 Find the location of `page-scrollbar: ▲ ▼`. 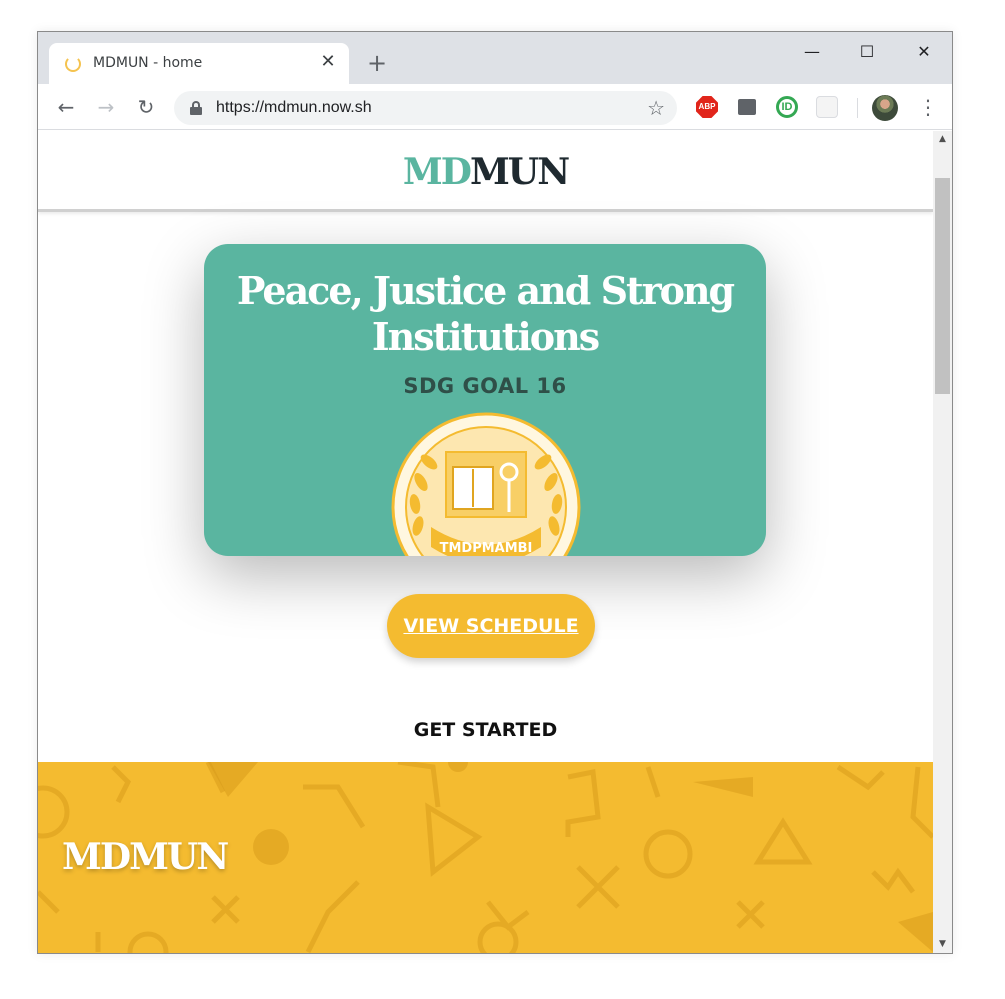

page-scrollbar: ▲ ▼ is located at coordinates (942, 542).